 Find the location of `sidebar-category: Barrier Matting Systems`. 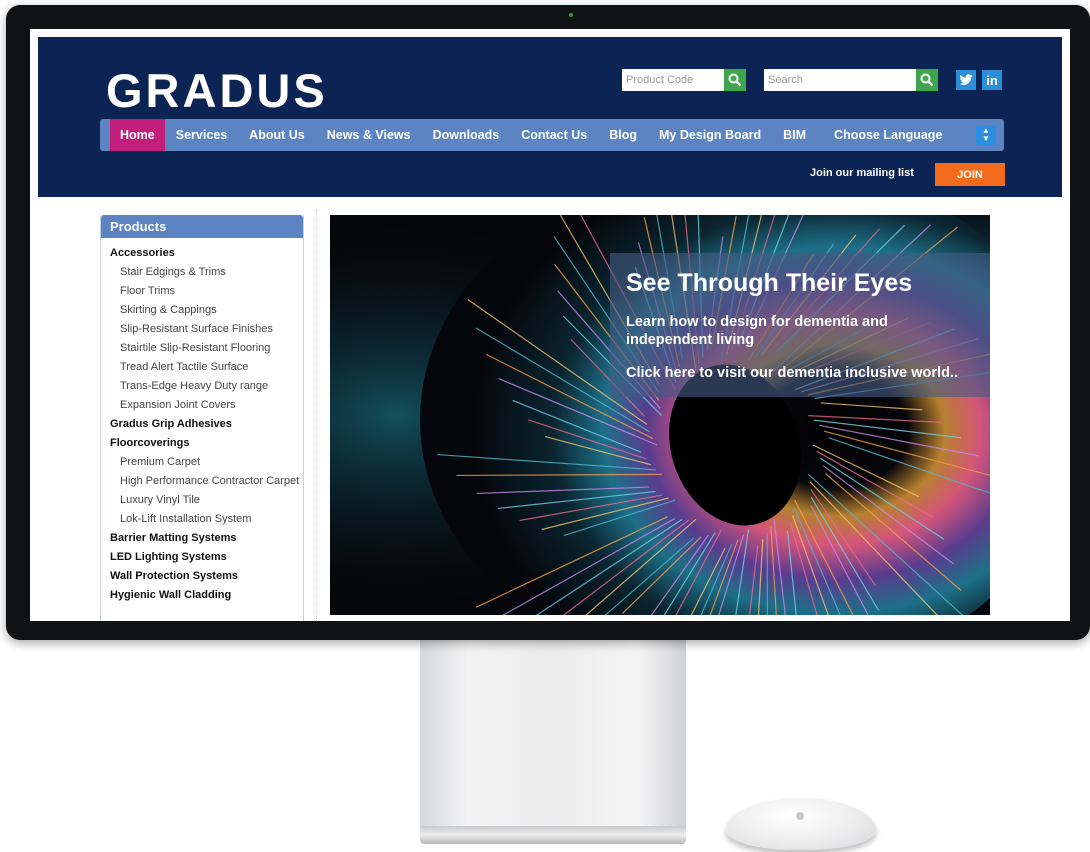

sidebar-category: Barrier Matting Systems is located at coordinates (206, 538).